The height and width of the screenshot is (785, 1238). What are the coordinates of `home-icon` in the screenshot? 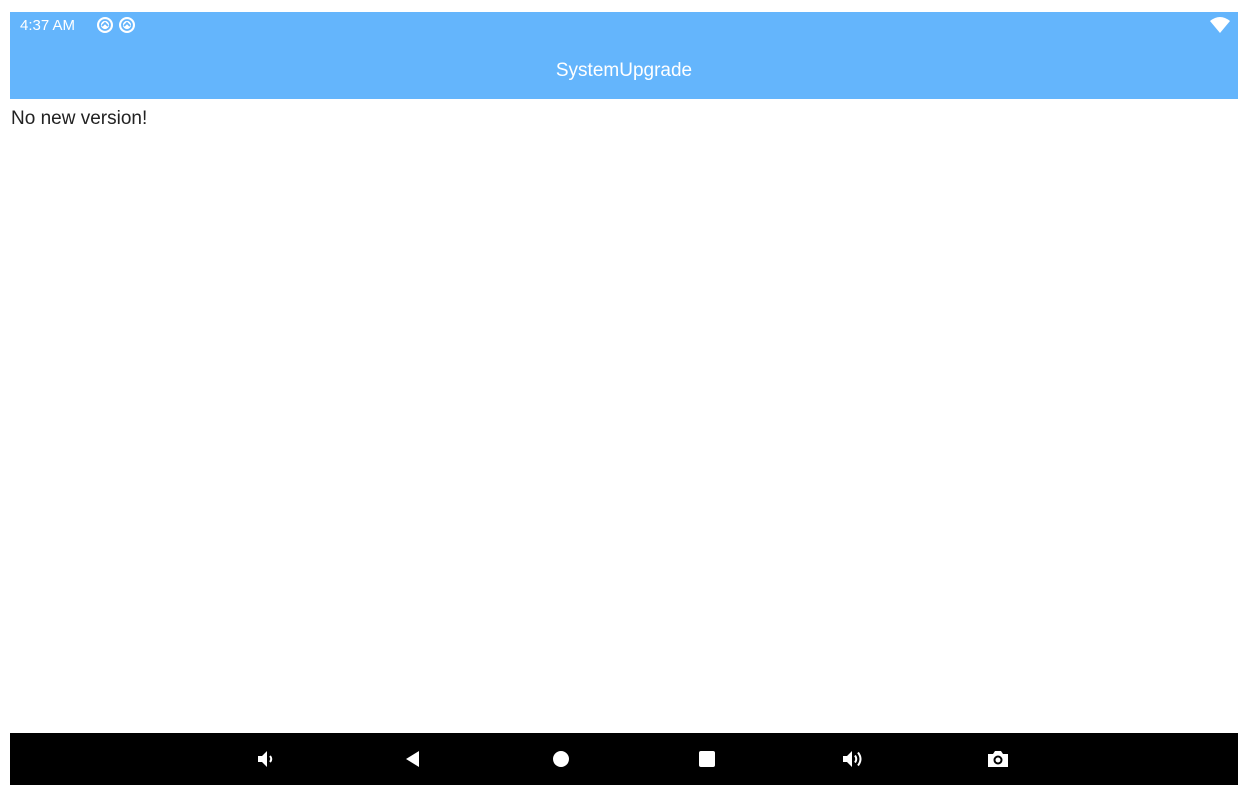 It's located at (561, 759).